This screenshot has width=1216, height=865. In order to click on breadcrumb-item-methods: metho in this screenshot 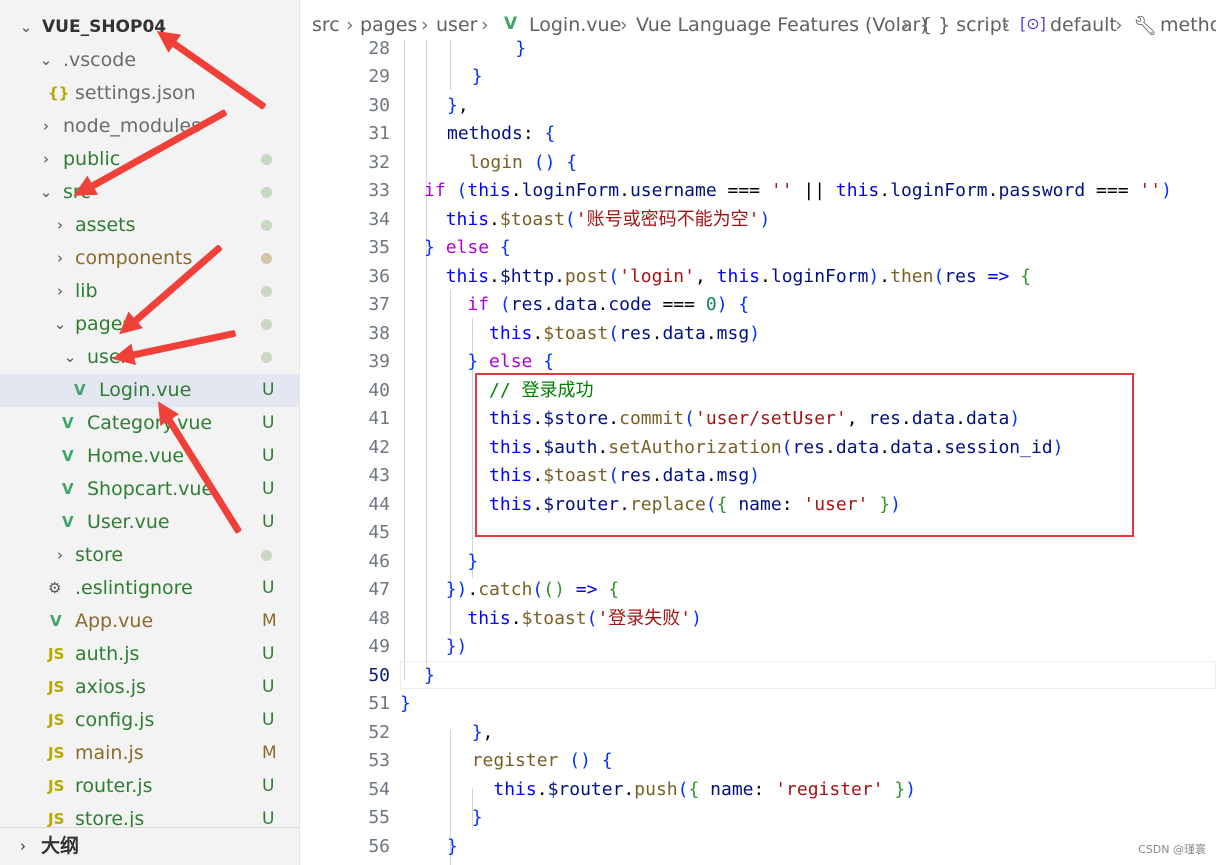, I will do `click(1188, 25)`.